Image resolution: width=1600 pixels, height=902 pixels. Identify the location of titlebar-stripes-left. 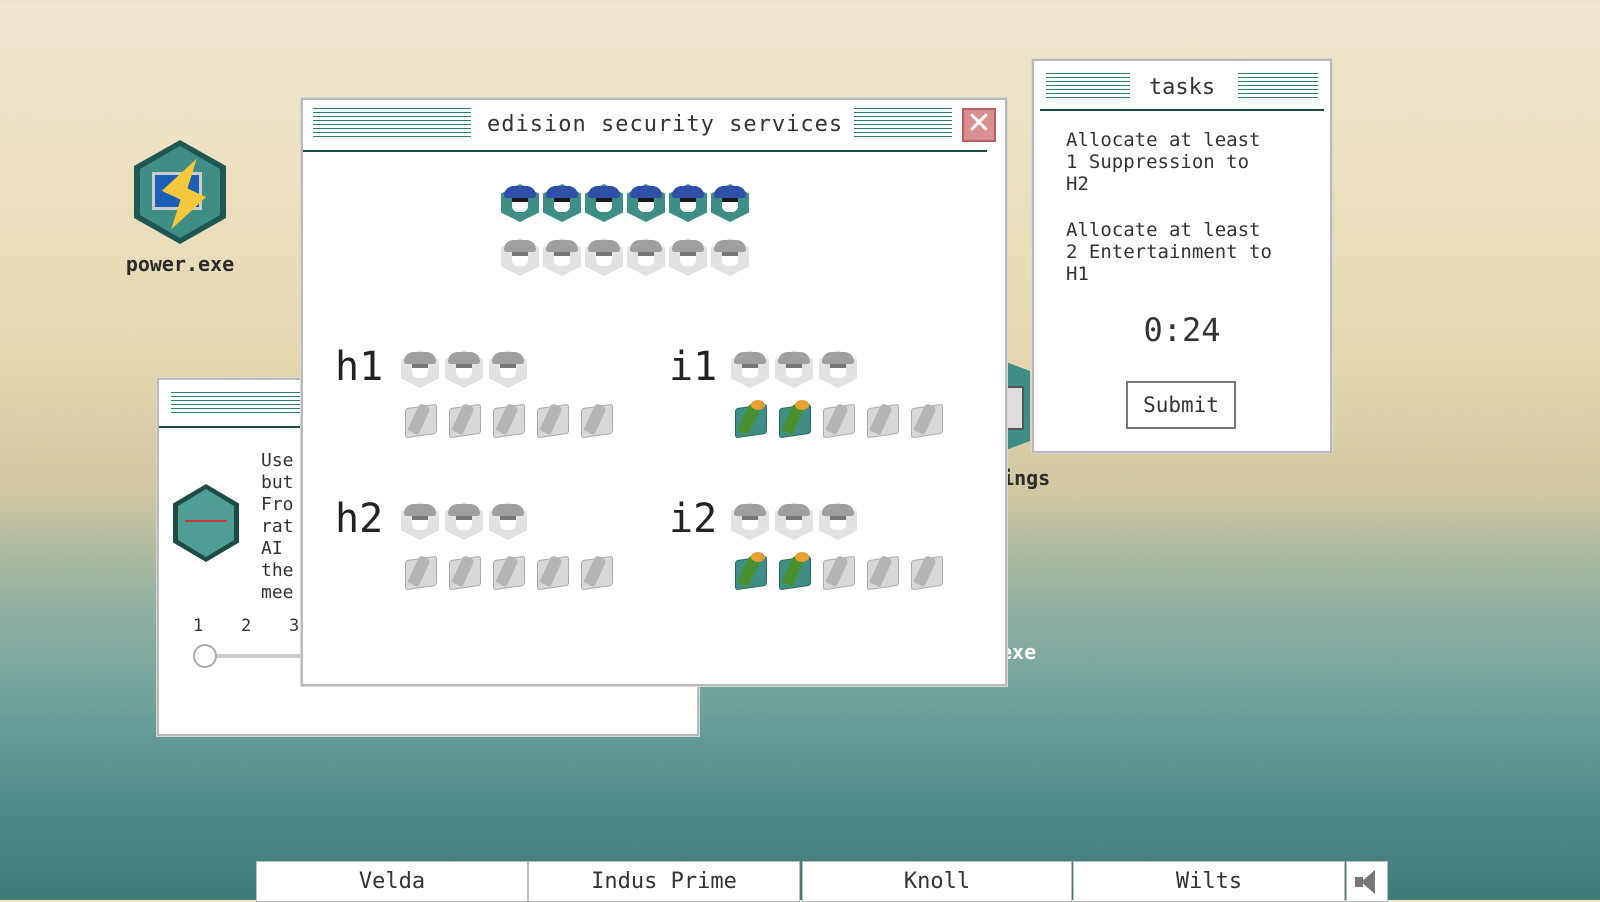
(392, 124).